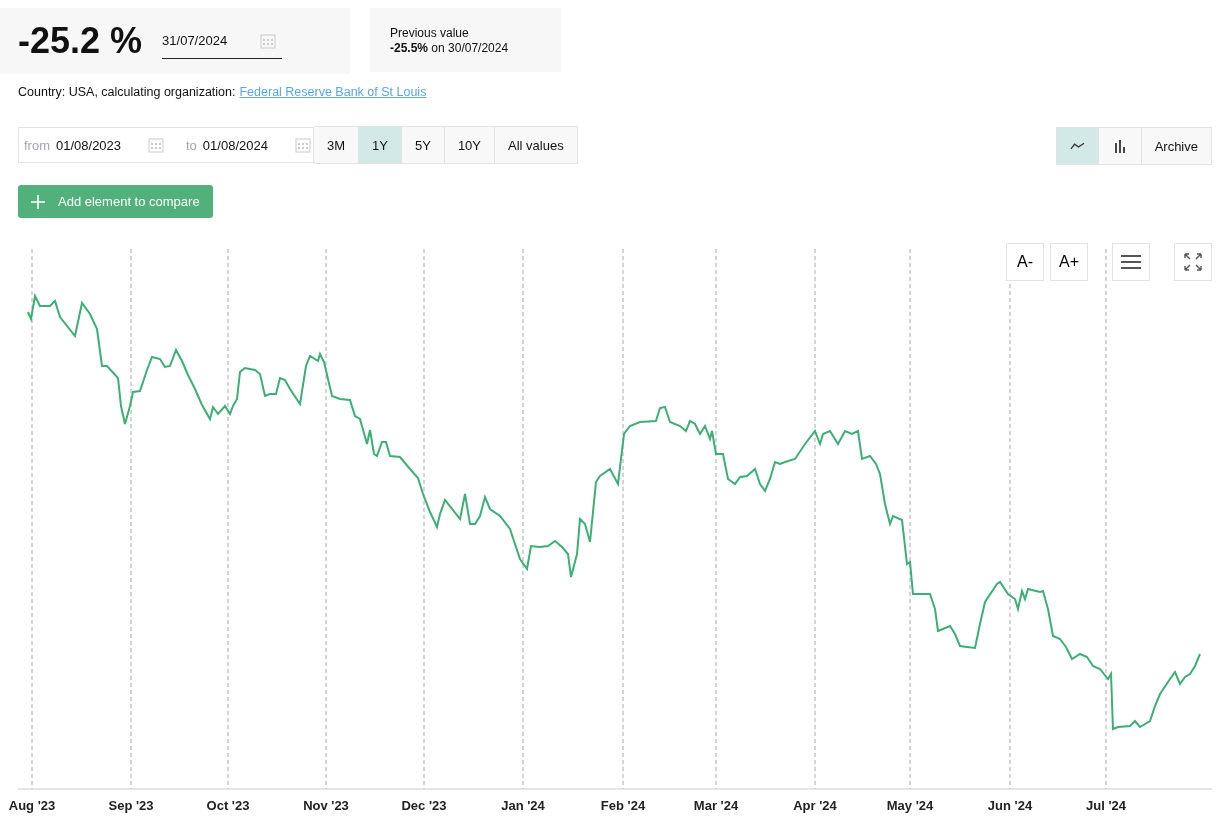 This screenshot has width=1230, height=823. I want to click on bar-chart-button, so click(1120, 146).